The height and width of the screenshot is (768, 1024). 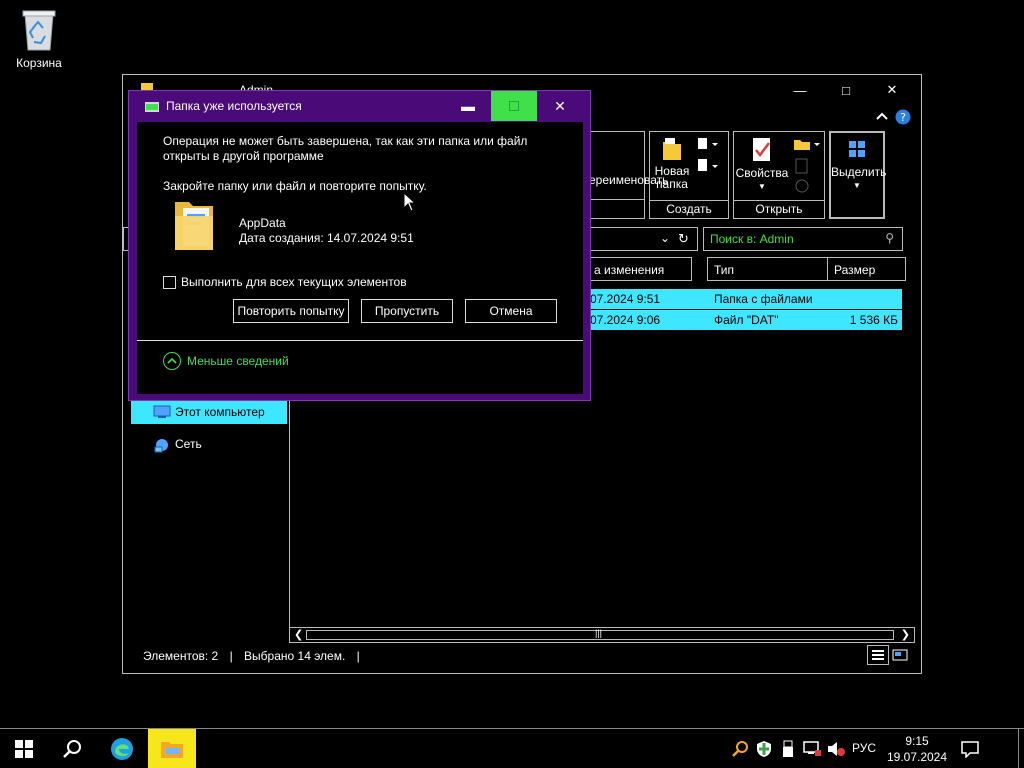 I want to click on dialog-minimize-button: ▬, so click(x=468, y=106).